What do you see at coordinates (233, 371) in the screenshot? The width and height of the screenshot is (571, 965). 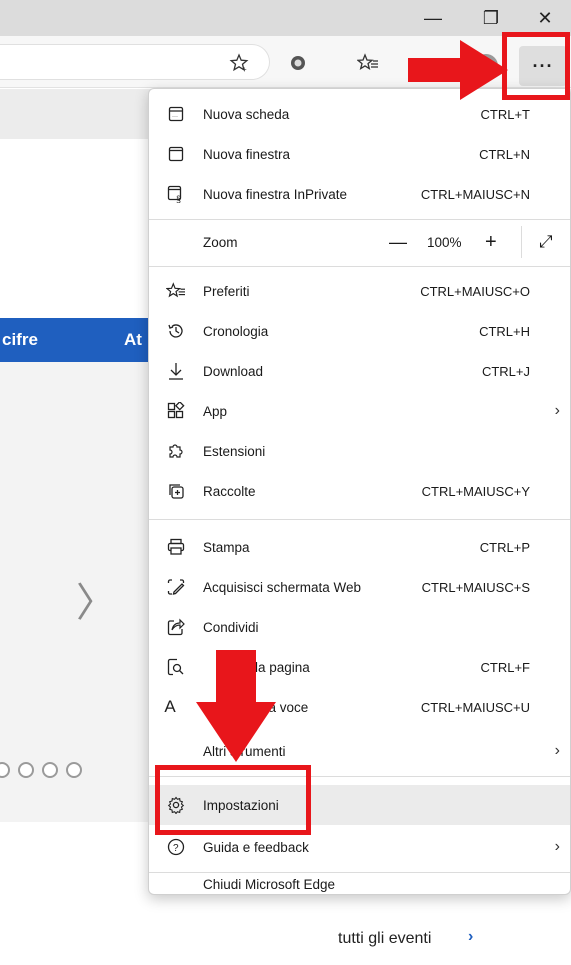 I see `menu-item-label: Download` at bounding box center [233, 371].